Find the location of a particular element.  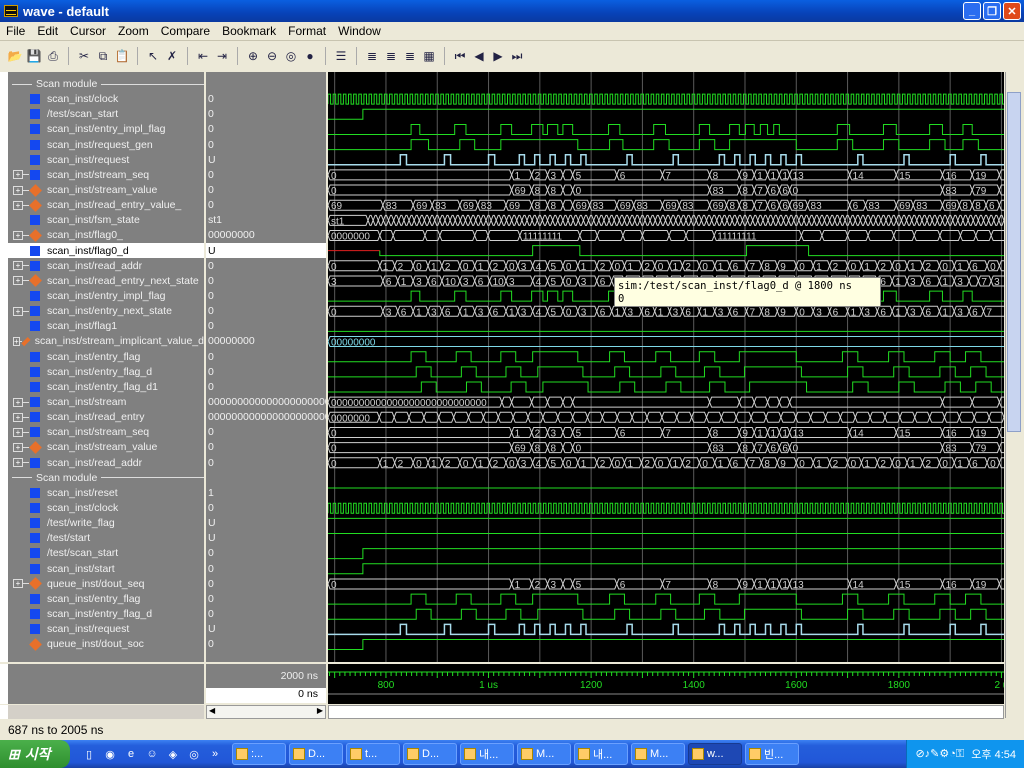

signal-row: + scan_inst/read_entry_value_ is located at coordinates (106, 205).